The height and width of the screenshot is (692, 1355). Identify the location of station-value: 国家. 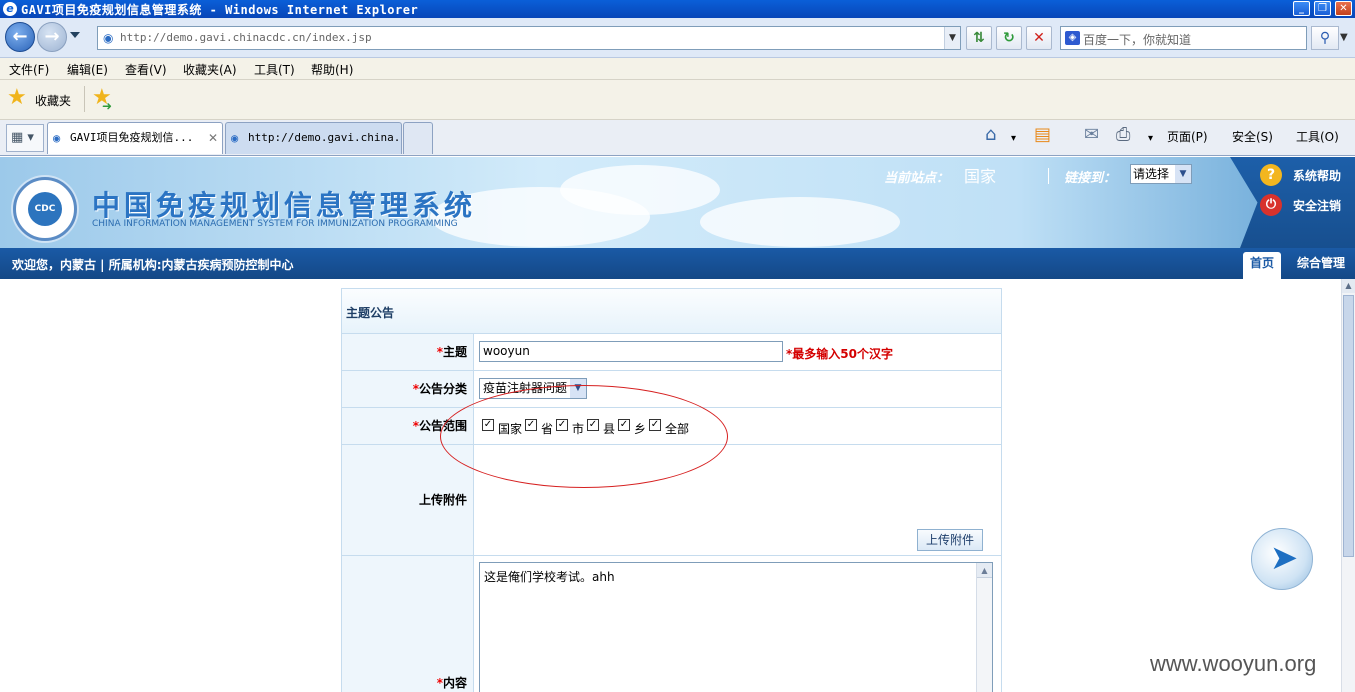
(980, 176).